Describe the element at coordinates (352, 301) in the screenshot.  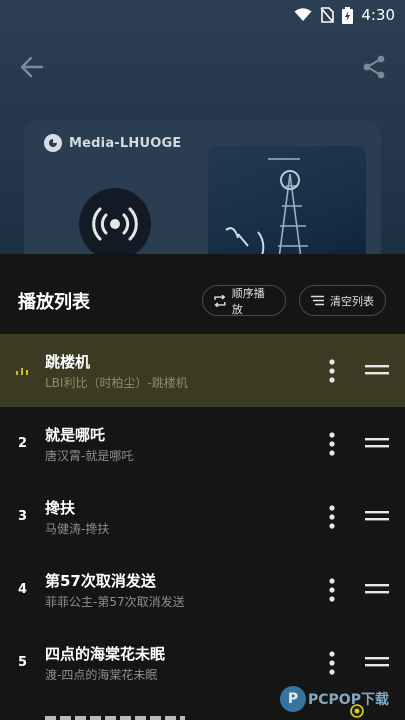
I see `clear-list-label: 清空列表` at that location.